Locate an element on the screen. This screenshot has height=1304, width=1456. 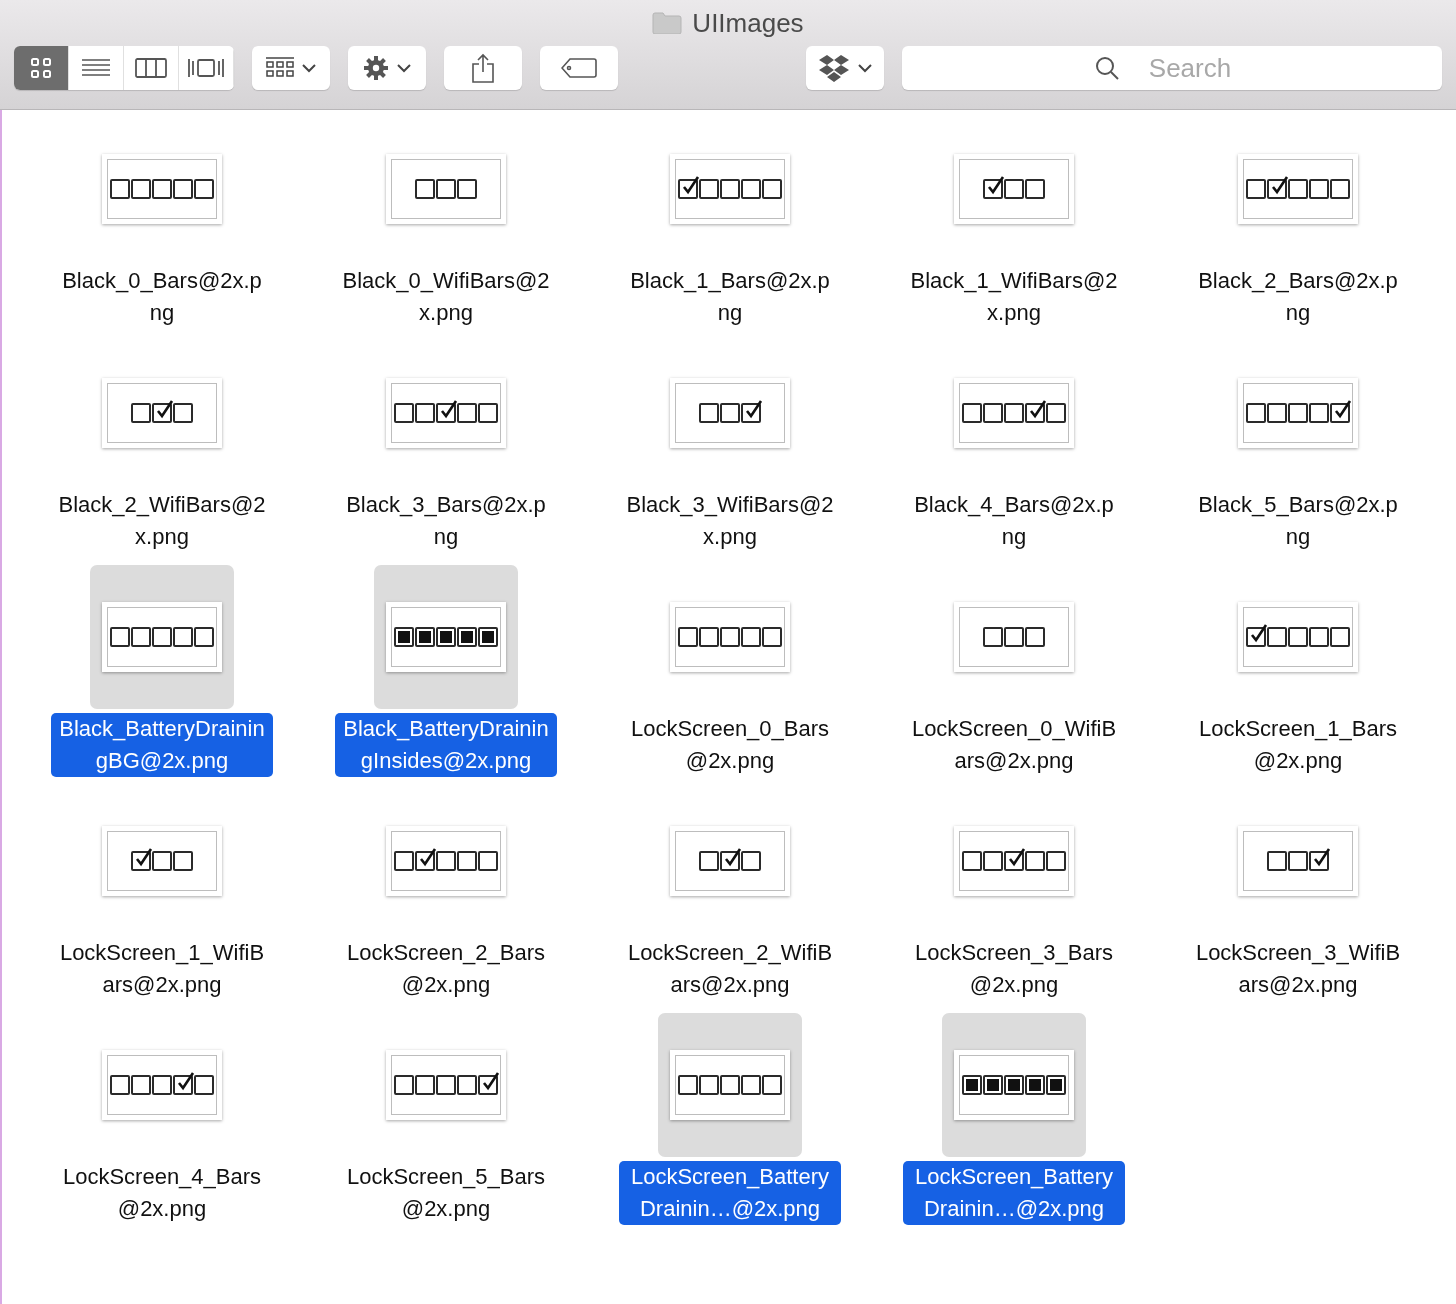
file-name: LockScreen_0_Bars@2x.png is located at coordinates (730, 745).